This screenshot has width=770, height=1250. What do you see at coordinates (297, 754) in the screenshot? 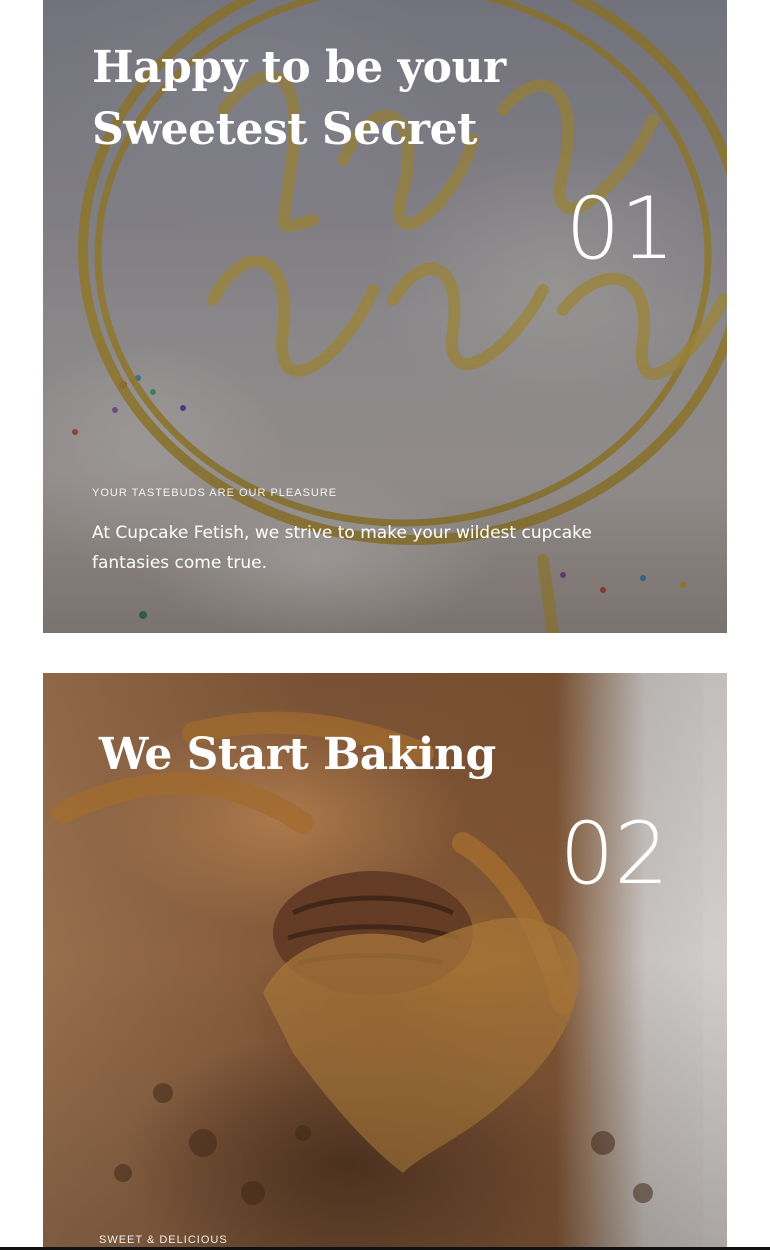
I see `feature-title: We Start Baking` at bounding box center [297, 754].